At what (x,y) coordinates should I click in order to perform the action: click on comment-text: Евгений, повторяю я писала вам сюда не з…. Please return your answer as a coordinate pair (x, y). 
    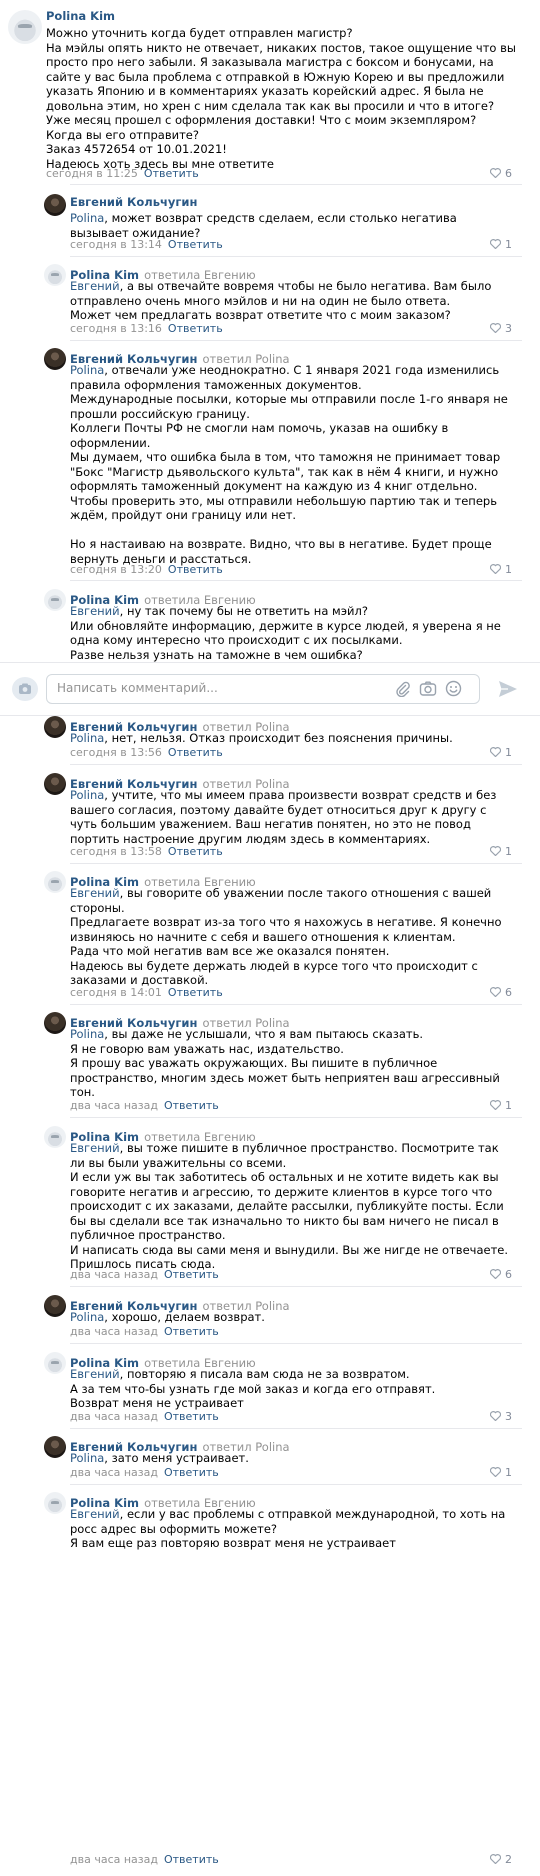
    Looking at the image, I should click on (253, 1388).